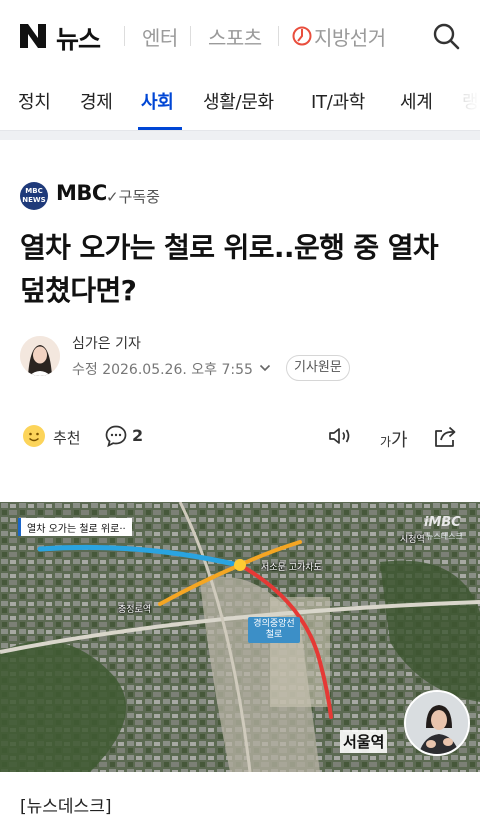 Image resolution: width=480 pixels, height=833 pixels. Describe the element at coordinates (139, 197) in the screenshot. I see `subscribe-label: 구독중` at that location.